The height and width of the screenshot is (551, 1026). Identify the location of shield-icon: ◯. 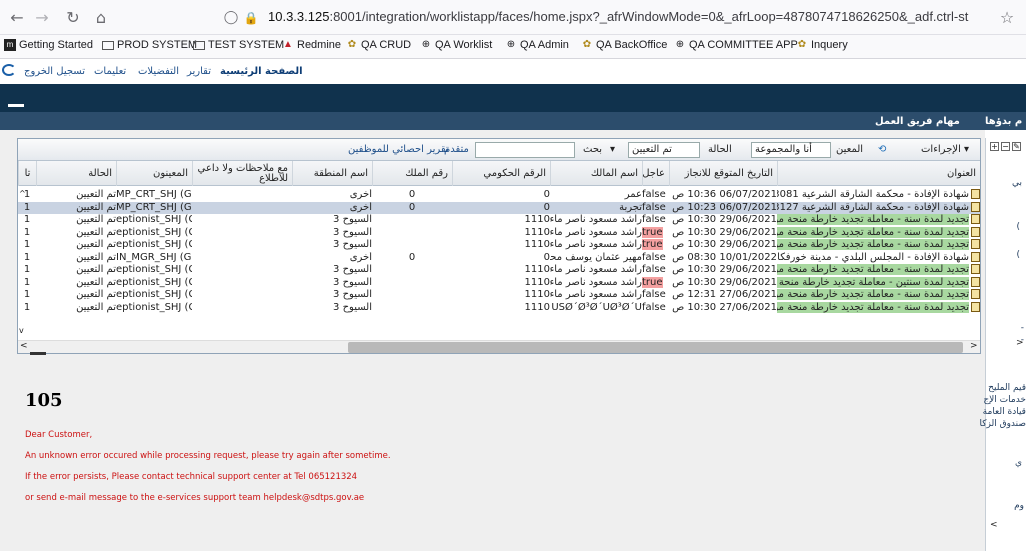
(231, 18).